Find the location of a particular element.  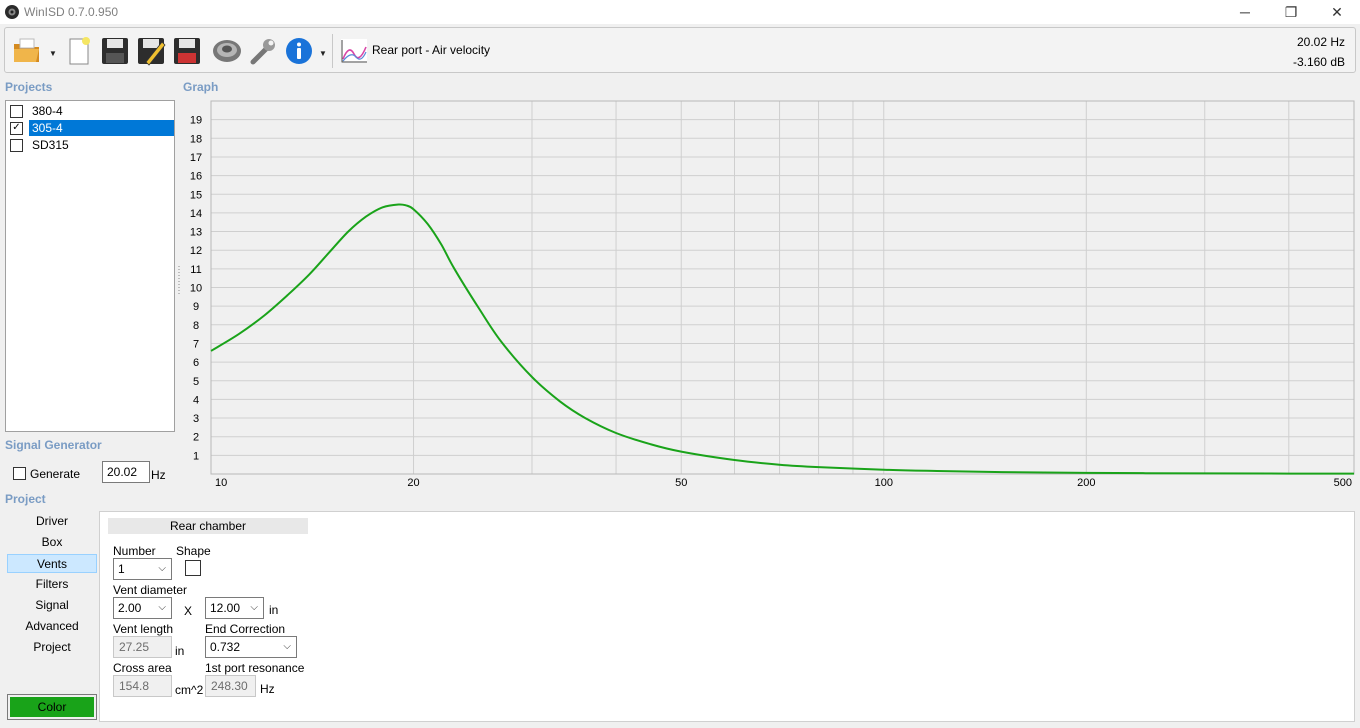

end-correction-label: End Correction is located at coordinates (245, 629).